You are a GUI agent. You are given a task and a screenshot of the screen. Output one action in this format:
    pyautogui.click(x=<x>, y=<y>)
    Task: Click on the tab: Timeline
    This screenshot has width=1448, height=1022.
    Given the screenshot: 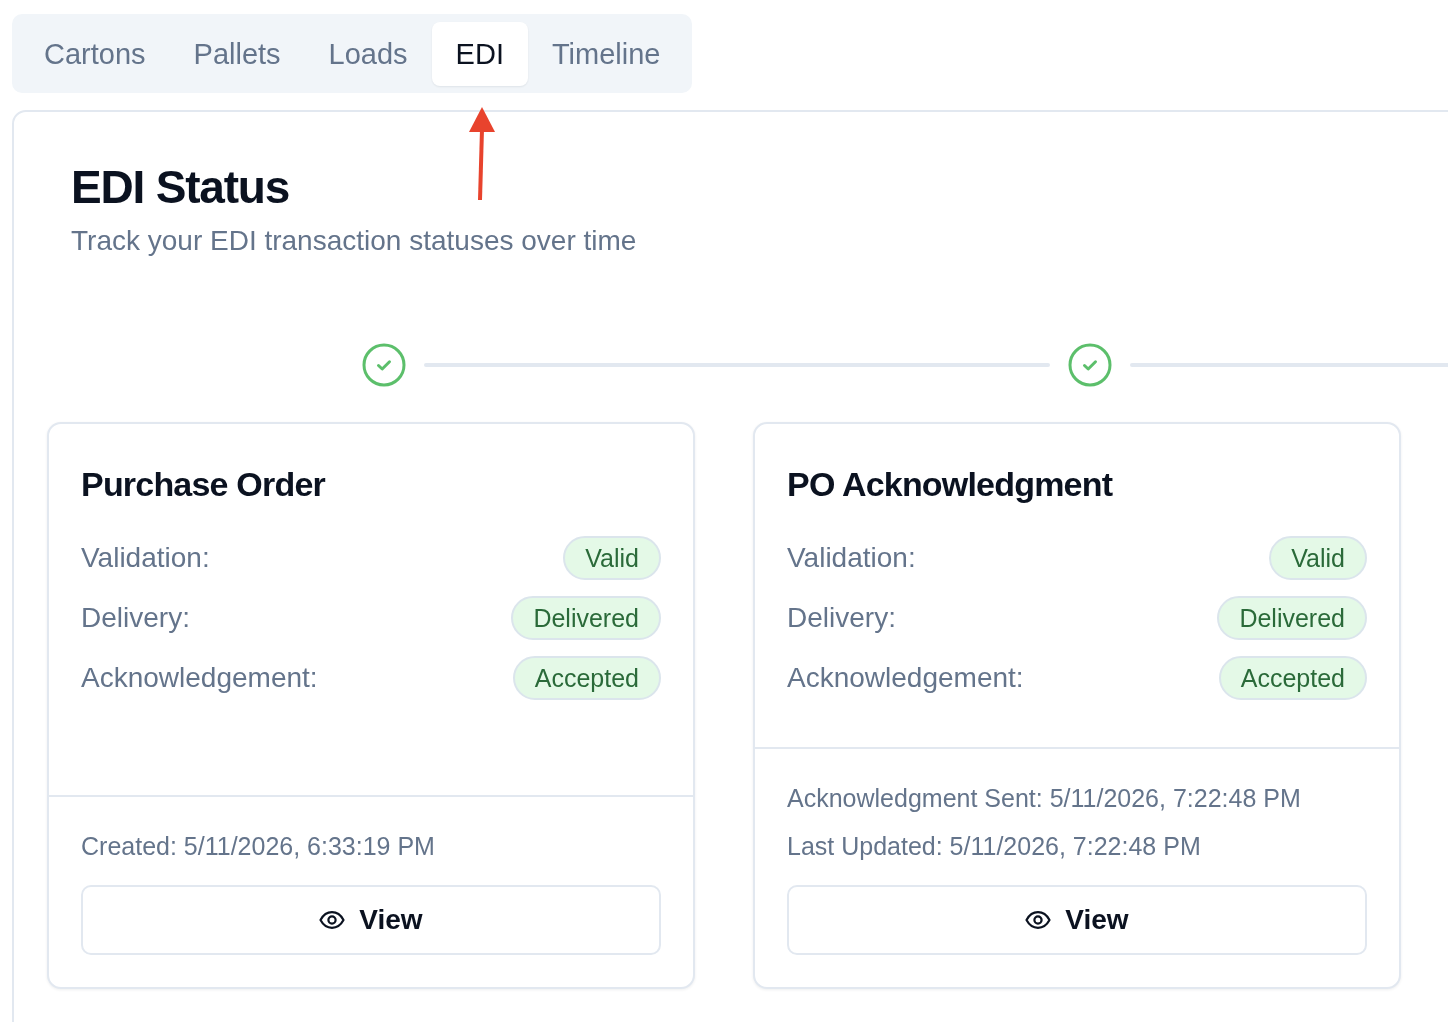 What is the action you would take?
    pyautogui.click(x=606, y=54)
    